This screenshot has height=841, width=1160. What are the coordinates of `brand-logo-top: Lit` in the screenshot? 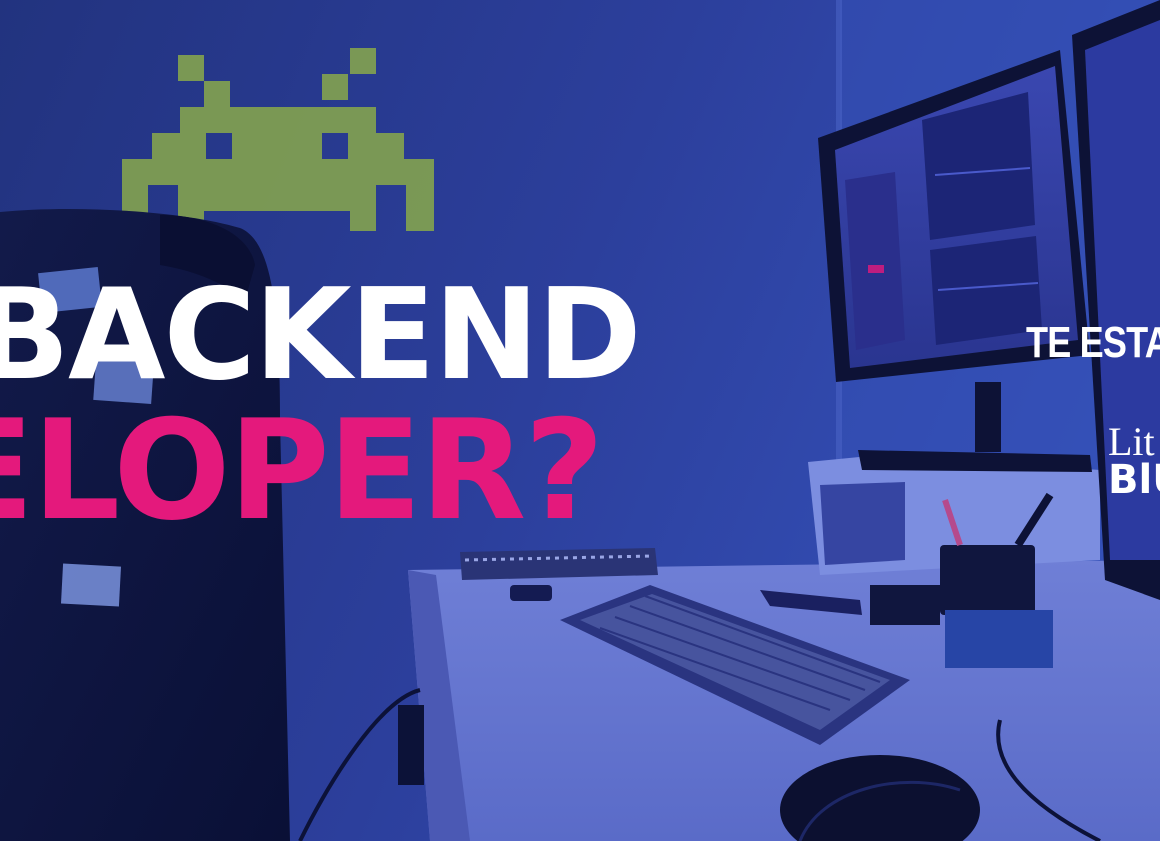 It's located at (1131, 441).